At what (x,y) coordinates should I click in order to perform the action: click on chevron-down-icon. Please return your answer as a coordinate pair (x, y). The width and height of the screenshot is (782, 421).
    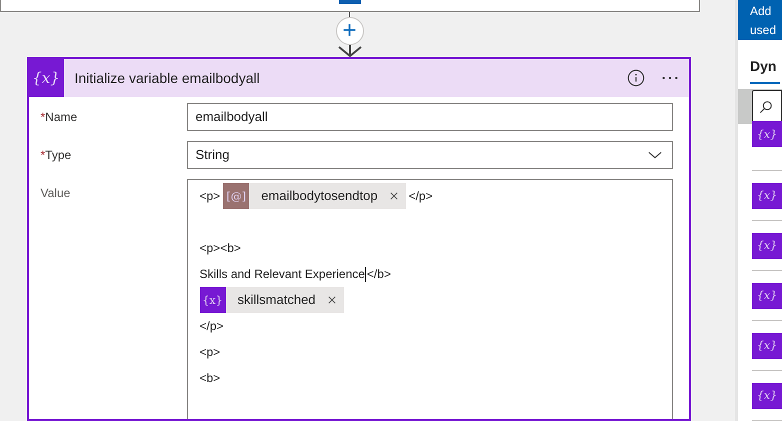
    Looking at the image, I should click on (655, 155).